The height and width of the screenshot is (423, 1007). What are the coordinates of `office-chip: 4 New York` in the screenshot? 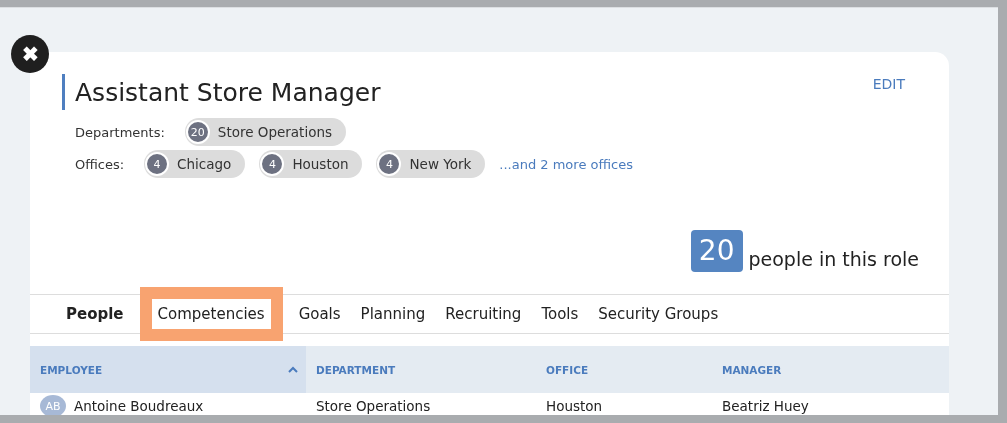 It's located at (431, 164).